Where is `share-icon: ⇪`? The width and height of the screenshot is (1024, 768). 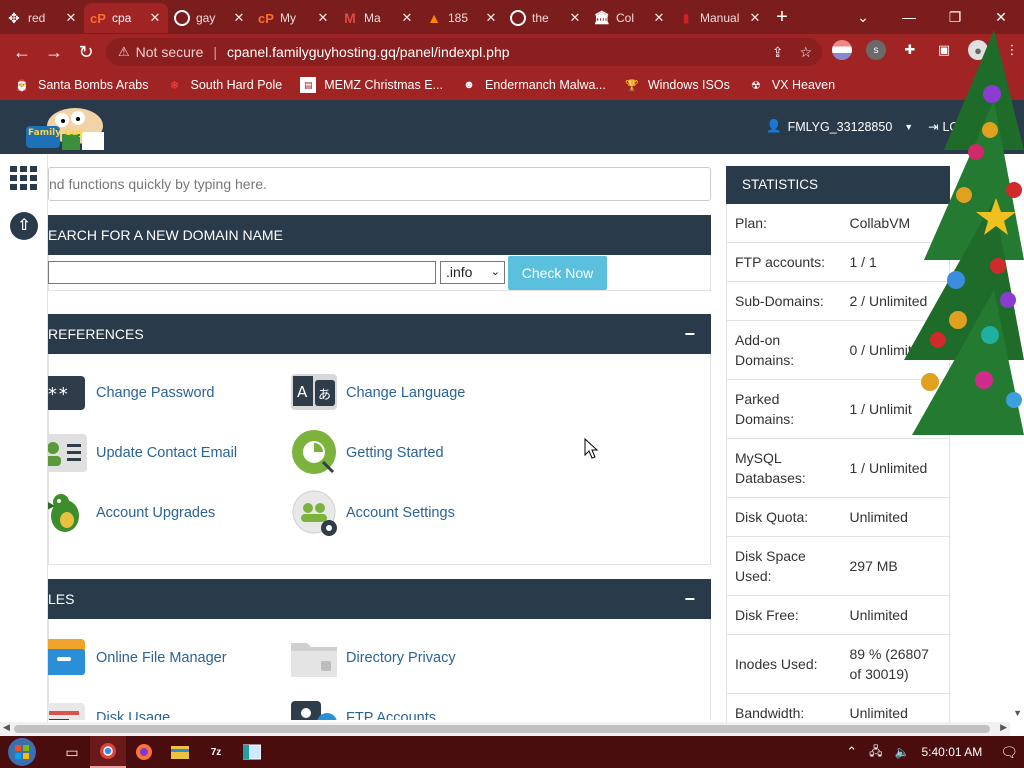 share-icon: ⇪ is located at coordinates (778, 52).